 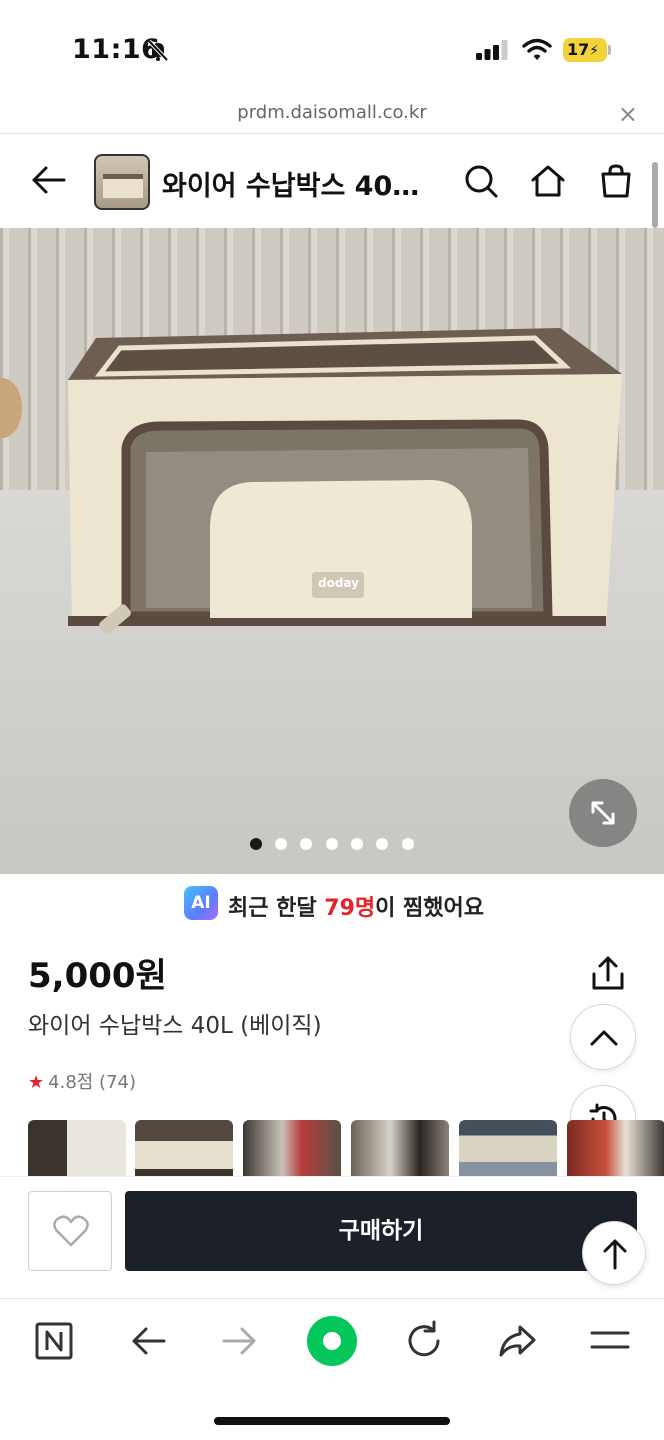 I want to click on search-icon, so click(x=481, y=181).